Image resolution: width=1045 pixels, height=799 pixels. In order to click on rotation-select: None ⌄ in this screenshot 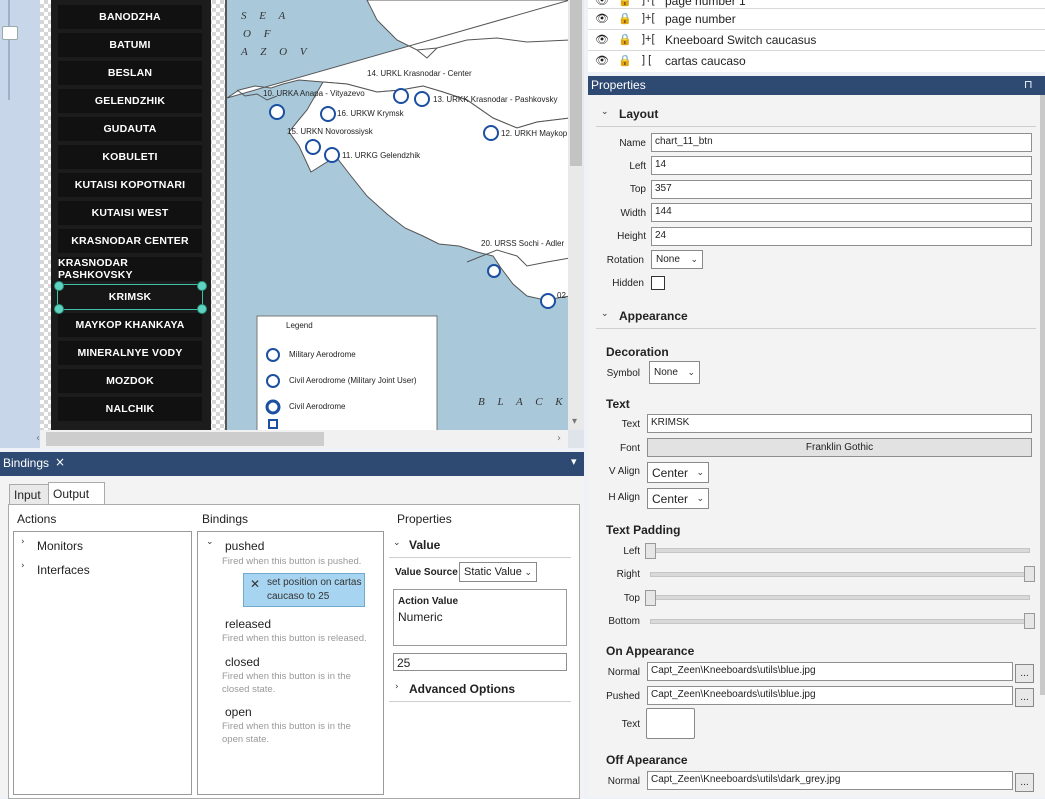, I will do `click(677, 259)`.